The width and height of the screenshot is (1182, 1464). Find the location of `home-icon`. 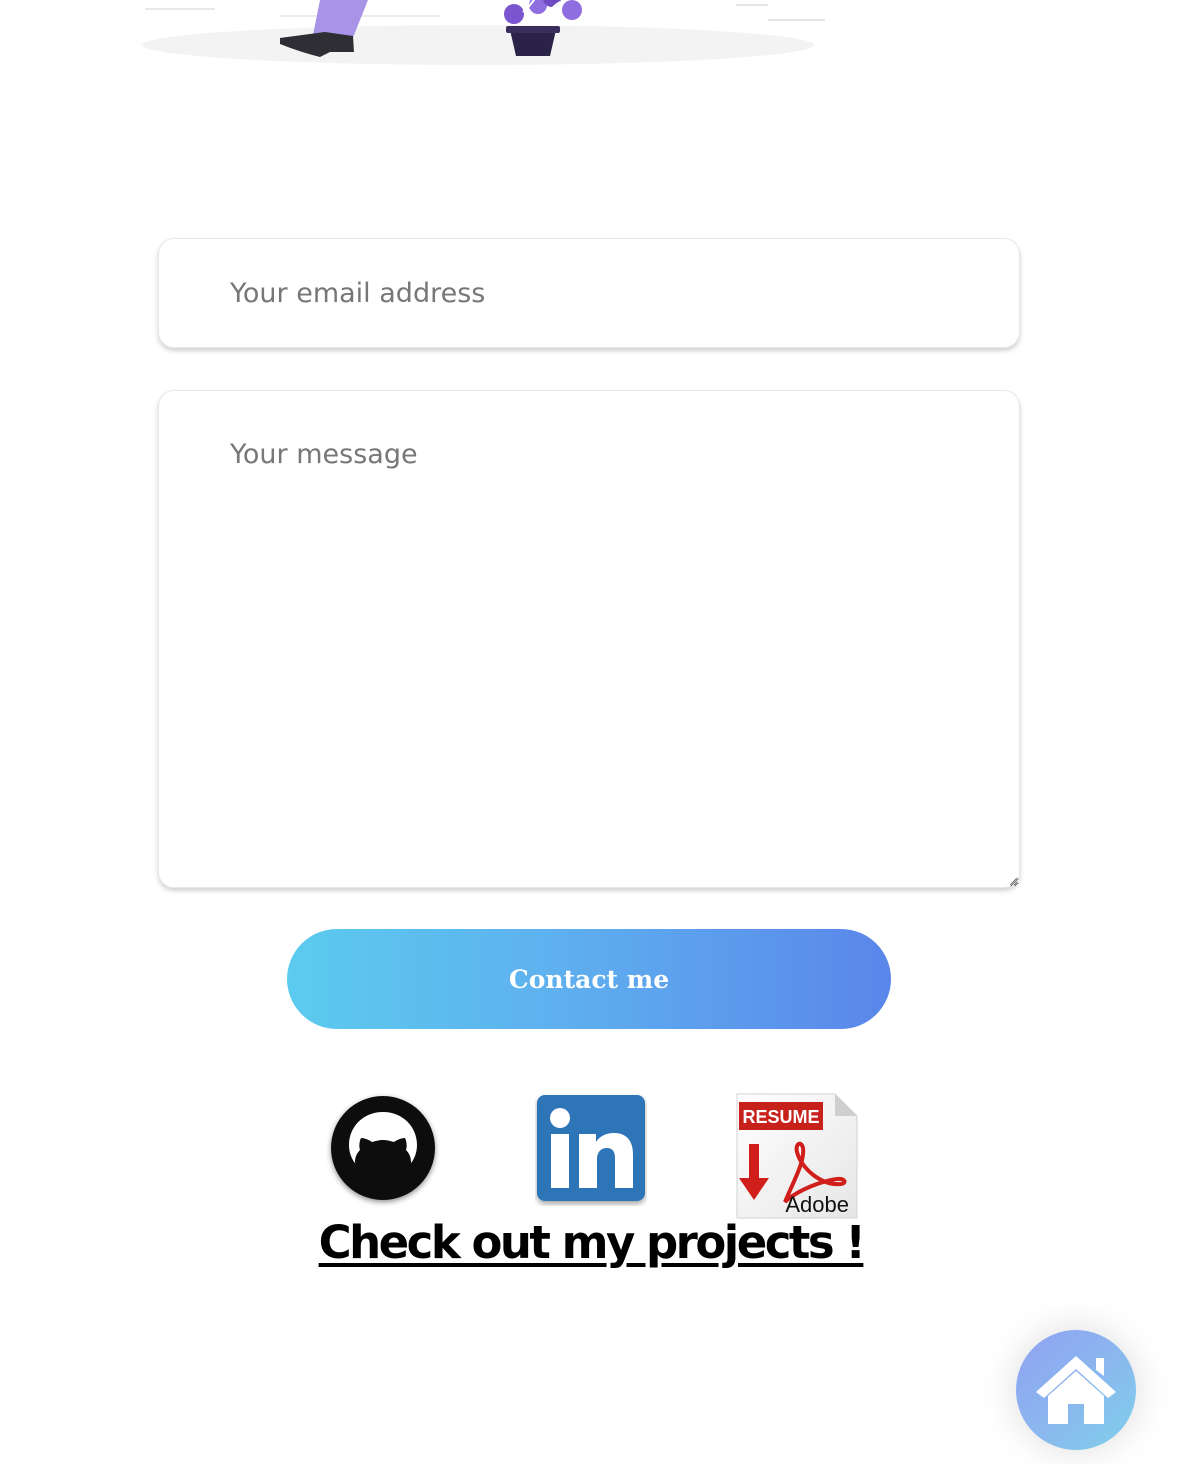

home-icon is located at coordinates (1076, 1390).